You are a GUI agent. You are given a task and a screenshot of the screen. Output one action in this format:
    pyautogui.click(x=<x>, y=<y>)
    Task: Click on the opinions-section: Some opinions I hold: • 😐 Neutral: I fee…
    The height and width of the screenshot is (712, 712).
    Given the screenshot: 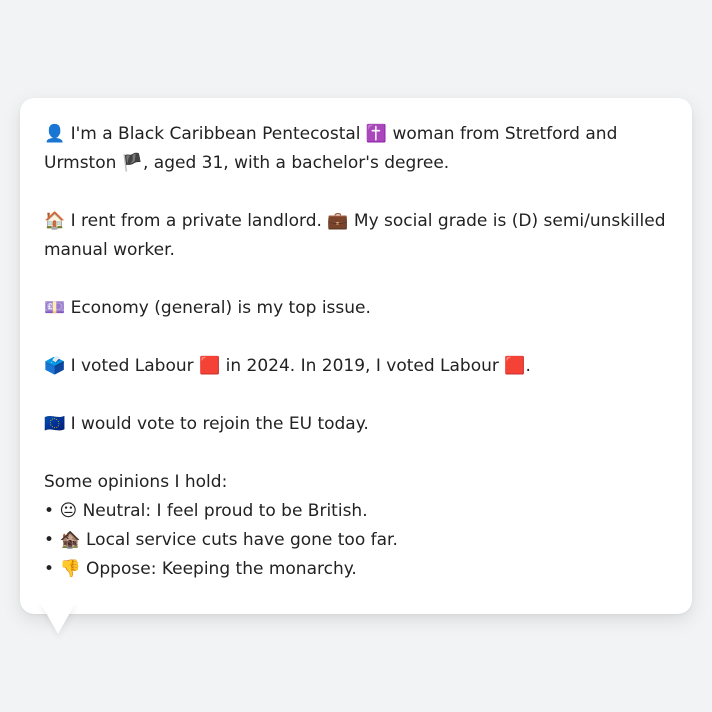 What is the action you would take?
    pyautogui.click(x=356, y=526)
    